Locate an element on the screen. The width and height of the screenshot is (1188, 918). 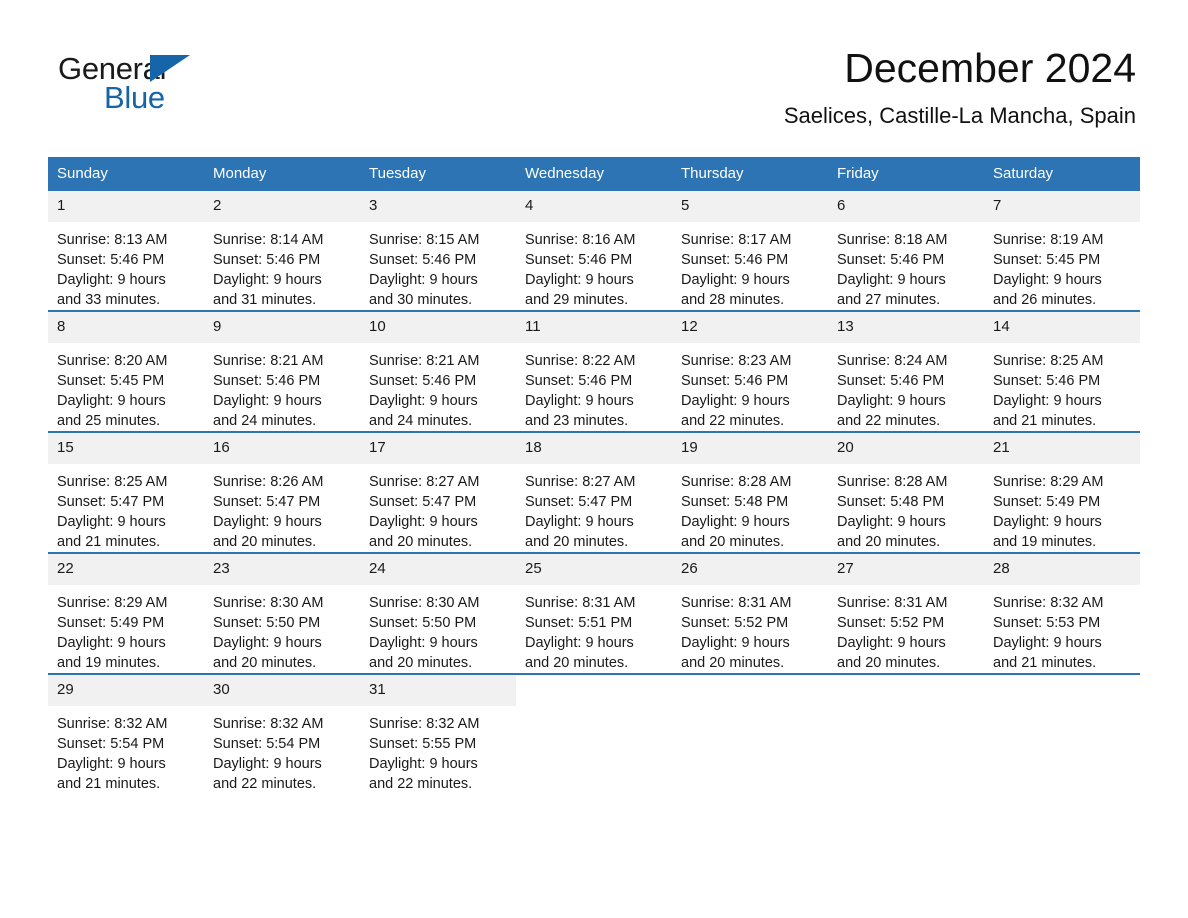
day-number: 3 is located at coordinates (438, 206).